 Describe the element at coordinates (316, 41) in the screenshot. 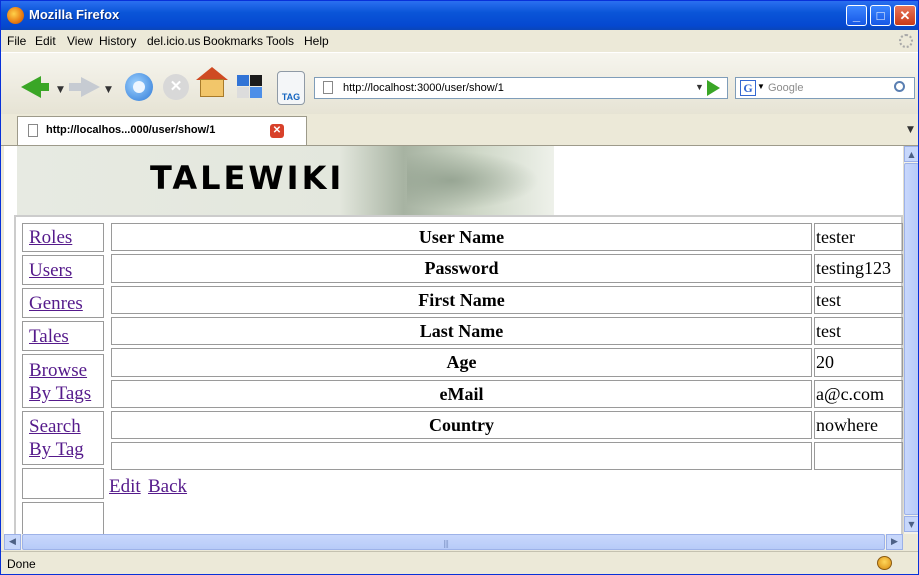

I see `menu-help: Help` at that location.